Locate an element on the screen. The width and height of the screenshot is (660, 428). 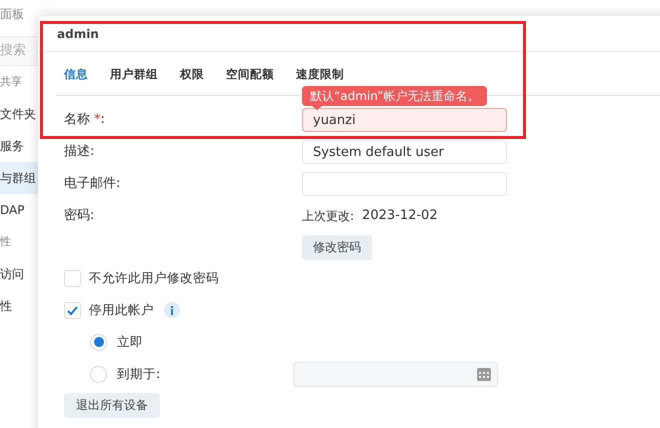
tab: 权限 is located at coordinates (192, 79).